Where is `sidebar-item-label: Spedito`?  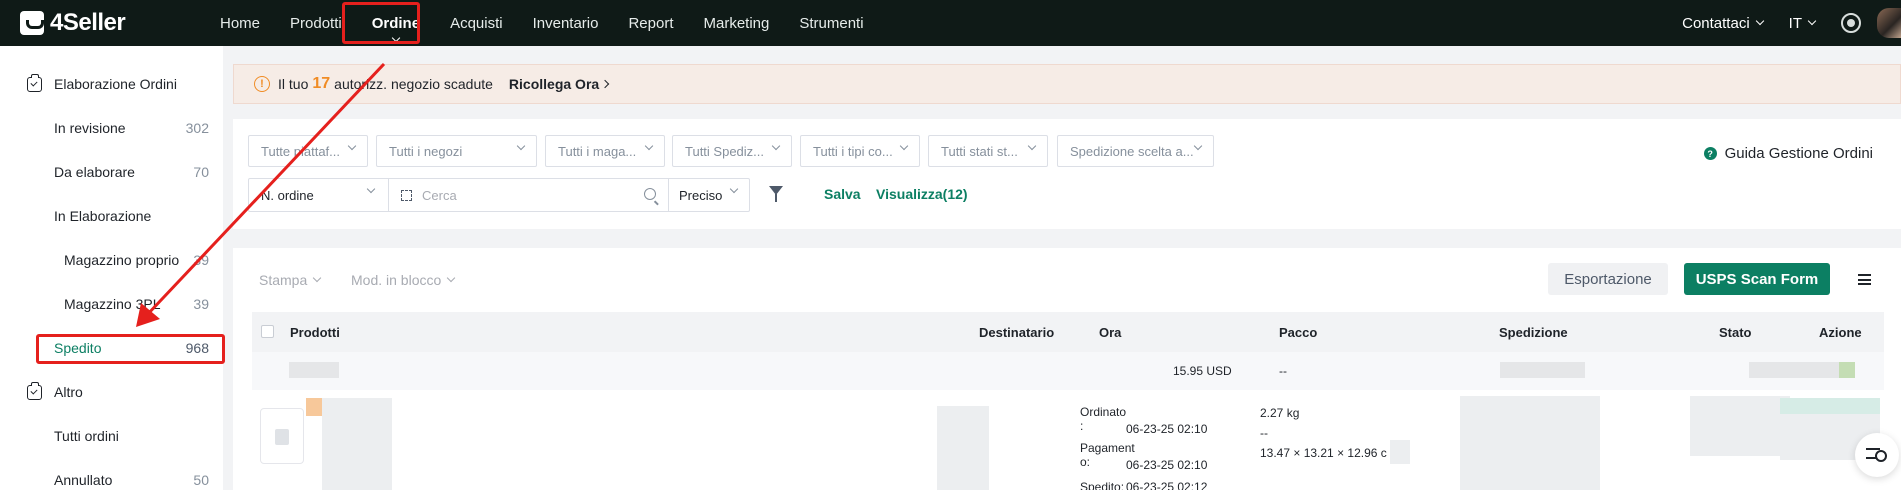
sidebar-item-label: Spedito is located at coordinates (78, 348).